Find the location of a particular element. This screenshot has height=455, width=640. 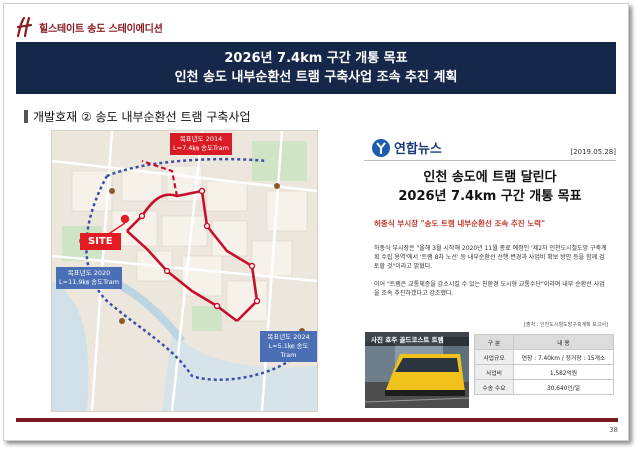

news-headline: 인천 송도에 트램 달린다 2026년 7.4km 구간 개통 목표 is located at coordinates (490, 187).